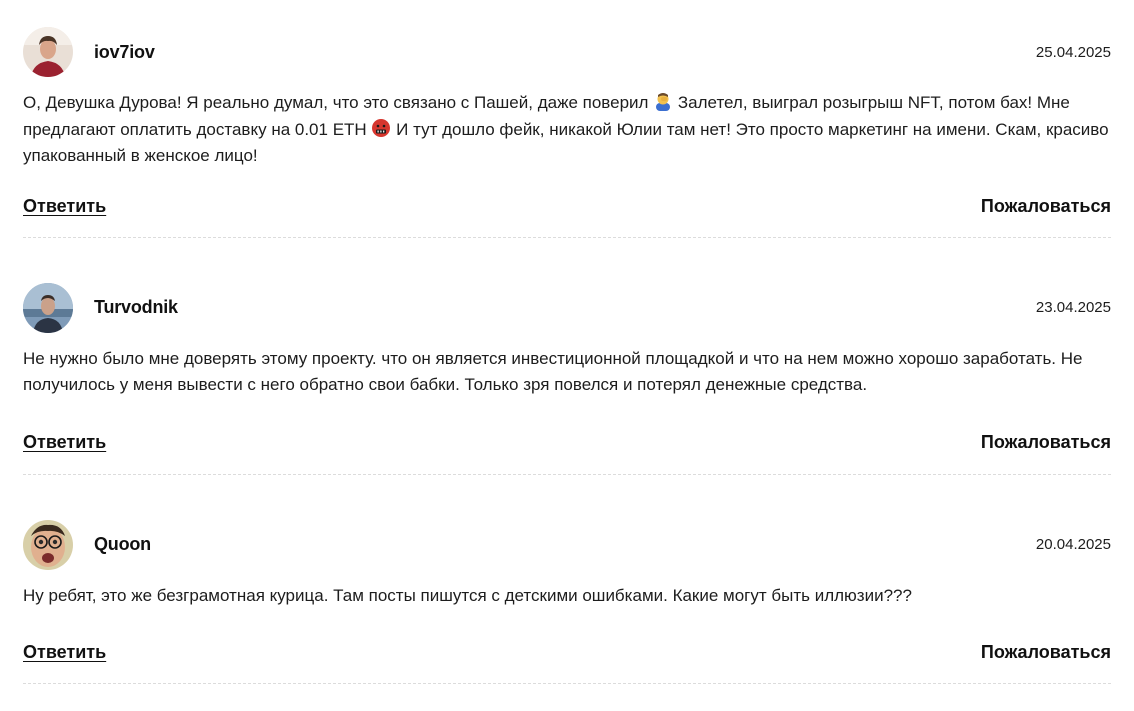 The height and width of the screenshot is (711, 1134). What do you see at coordinates (1073, 307) in the screenshot?
I see `comment-date: 23.04.2025` at bounding box center [1073, 307].